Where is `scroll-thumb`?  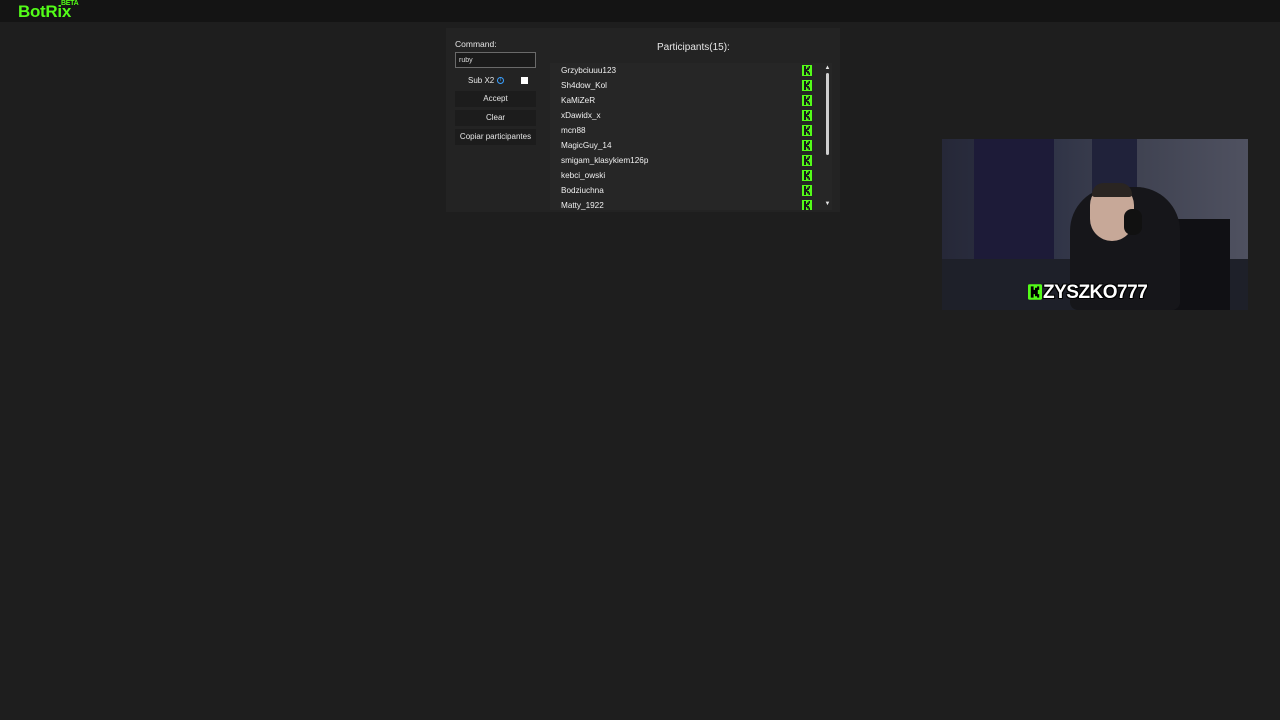
scroll-thumb is located at coordinates (827, 114).